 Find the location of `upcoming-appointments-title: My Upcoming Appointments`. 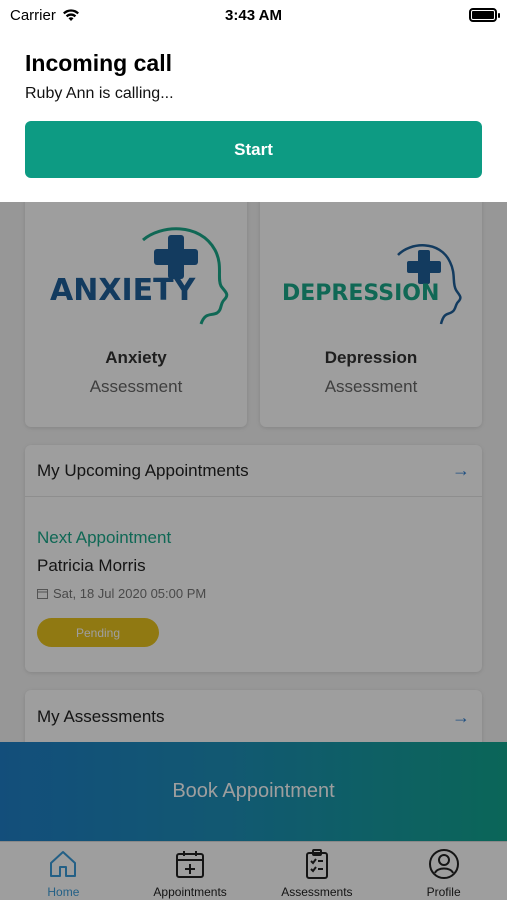

upcoming-appointments-title: My Upcoming Appointments is located at coordinates (143, 470).